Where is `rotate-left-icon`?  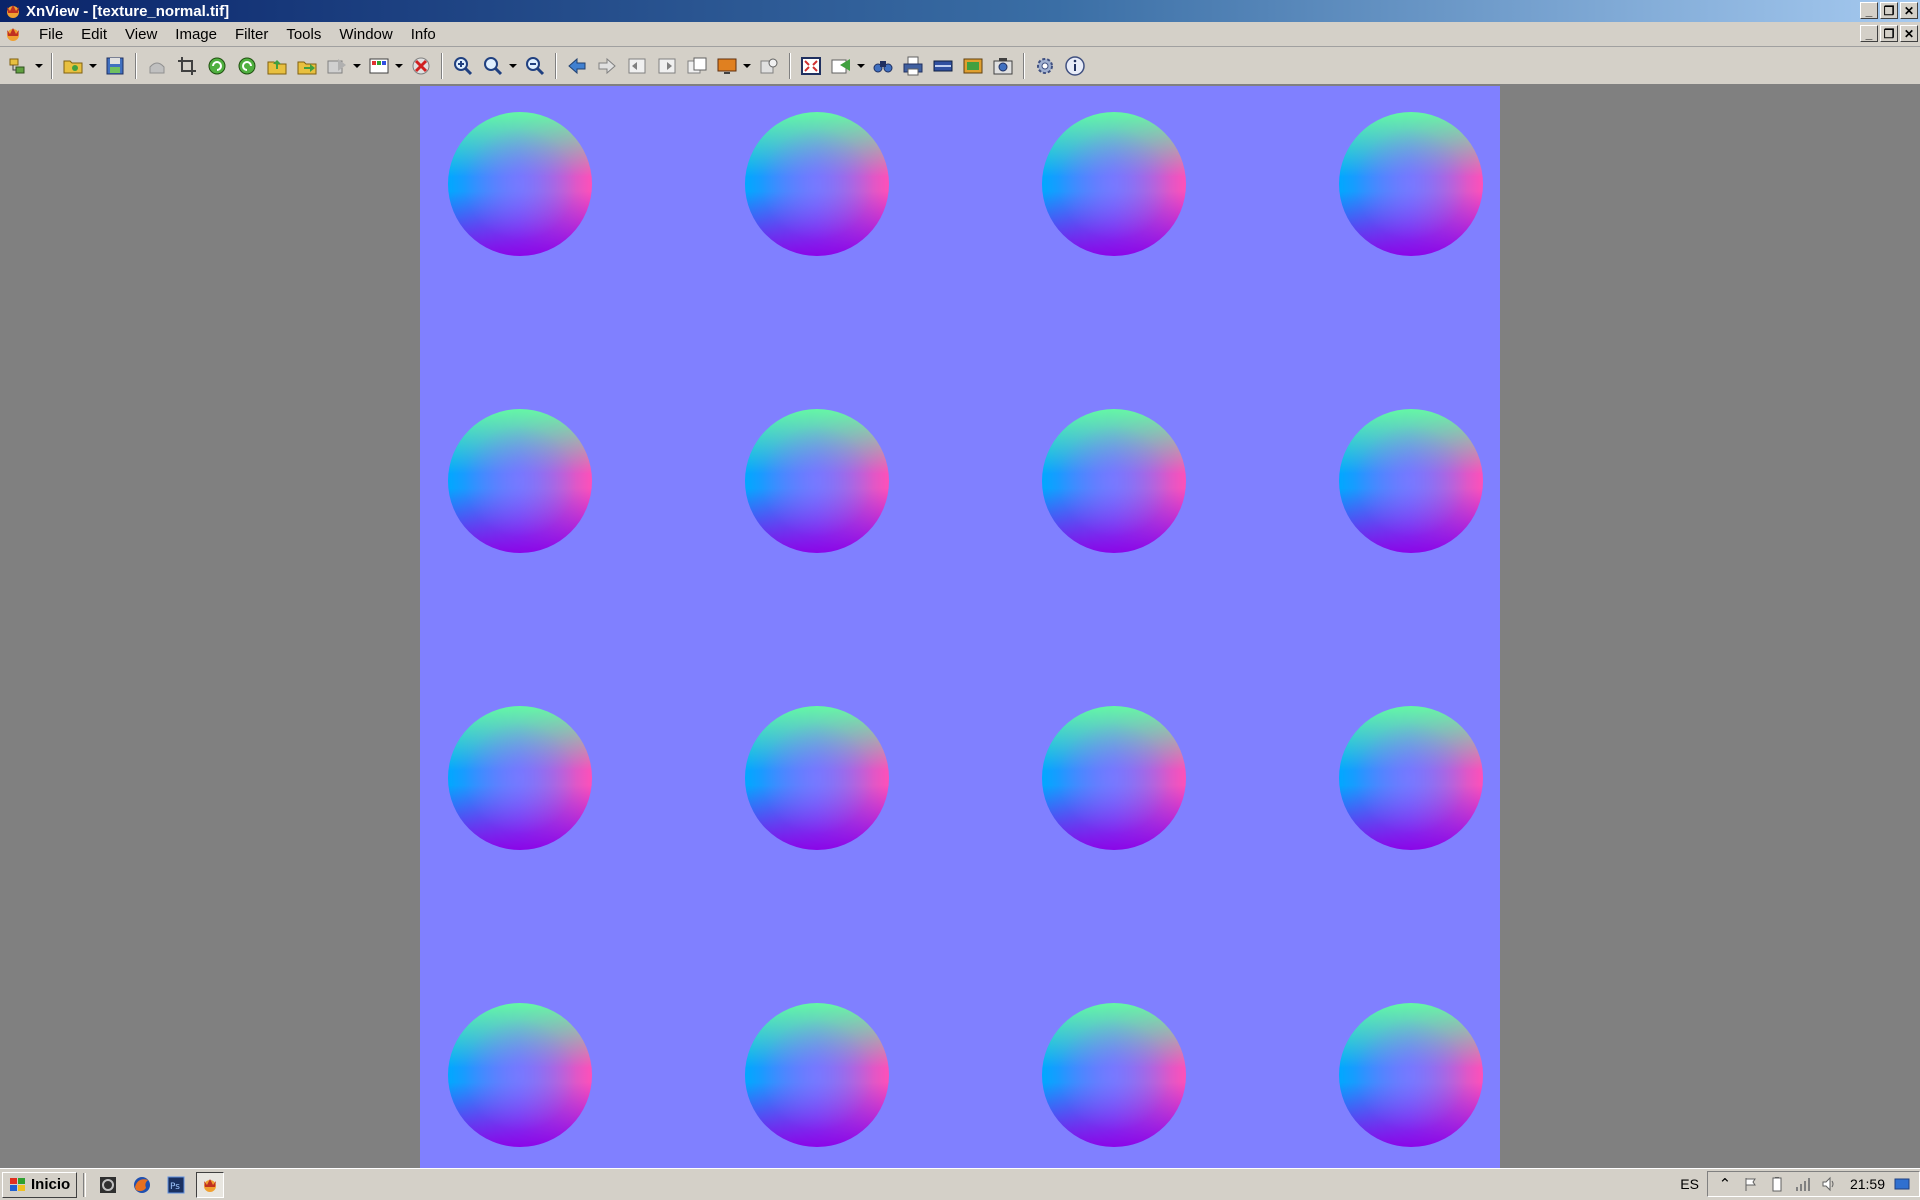
rotate-left-icon is located at coordinates (217, 66).